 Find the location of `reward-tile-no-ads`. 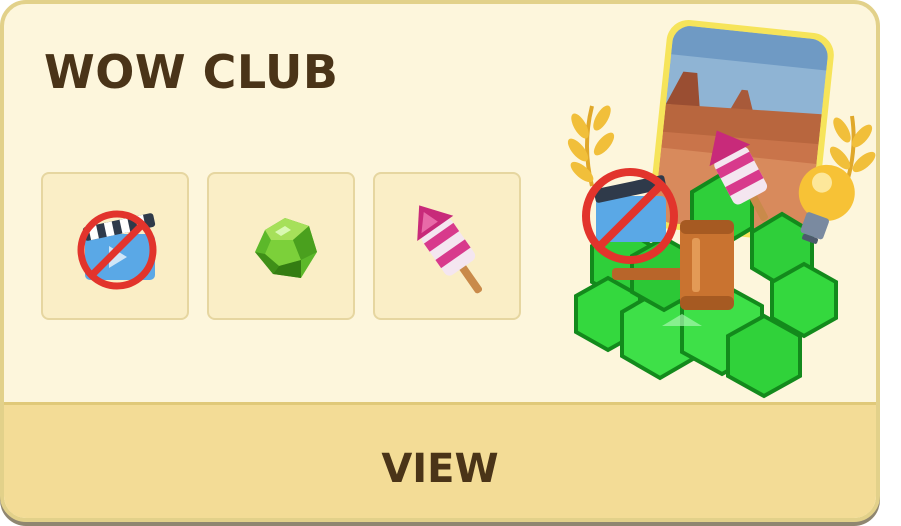

reward-tile-no-ads is located at coordinates (115, 246).